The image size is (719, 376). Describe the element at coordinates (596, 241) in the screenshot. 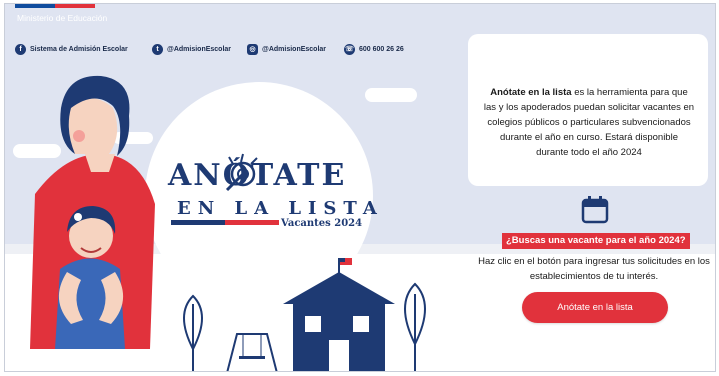

I see `question-banner: ¿Buscas una vacante para el año 2024?` at that location.